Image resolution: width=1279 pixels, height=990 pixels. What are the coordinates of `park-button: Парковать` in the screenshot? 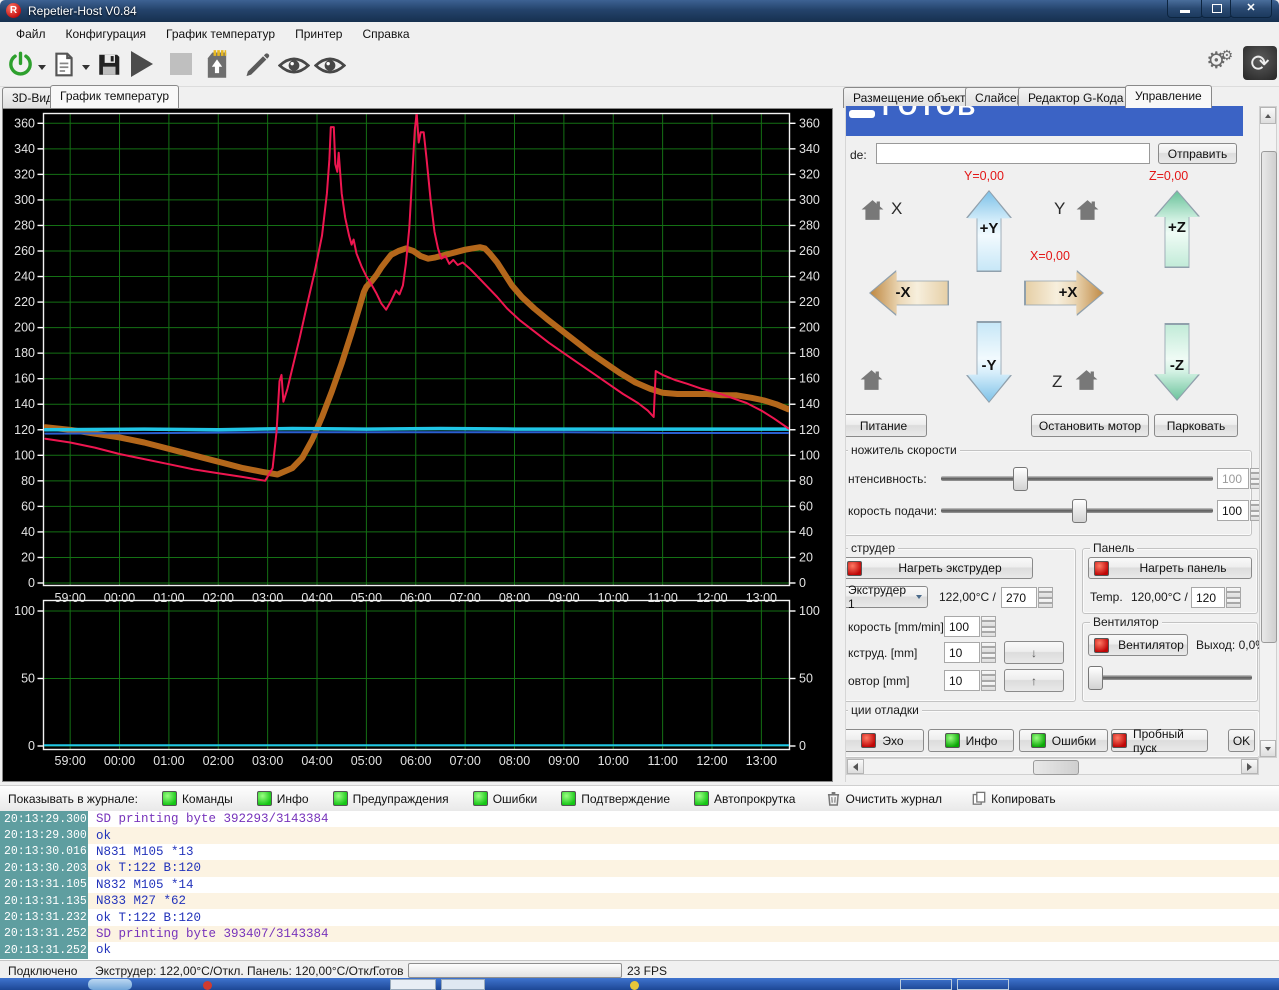 It's located at (1196, 425).